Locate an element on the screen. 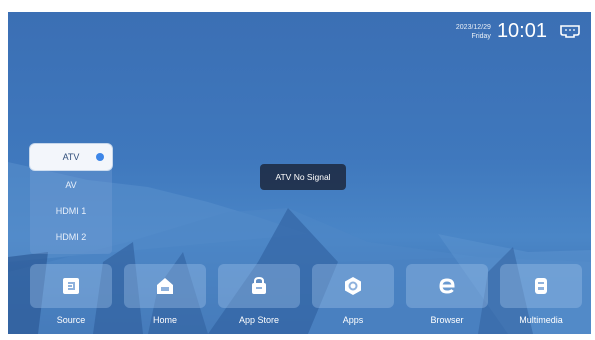 This screenshot has width=595, height=340. dock-item-apps: Apps is located at coordinates (353, 294).